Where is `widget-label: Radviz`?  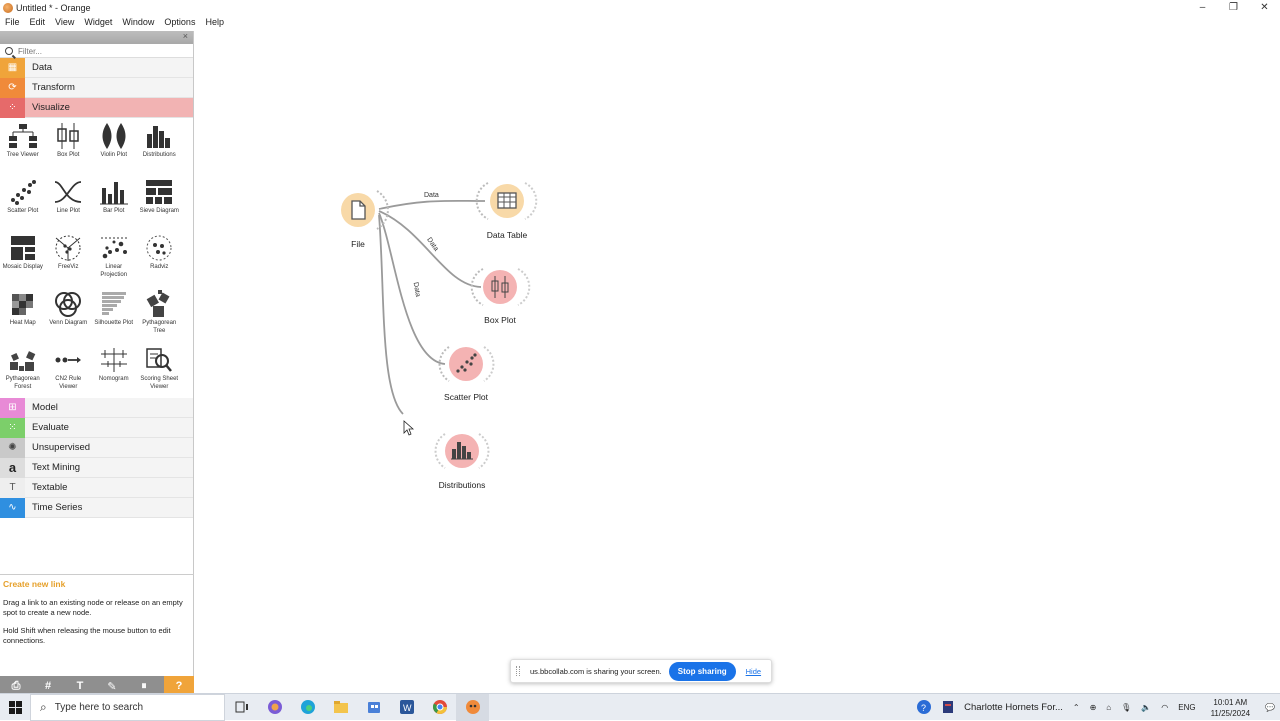 widget-label: Radviz is located at coordinates (159, 267).